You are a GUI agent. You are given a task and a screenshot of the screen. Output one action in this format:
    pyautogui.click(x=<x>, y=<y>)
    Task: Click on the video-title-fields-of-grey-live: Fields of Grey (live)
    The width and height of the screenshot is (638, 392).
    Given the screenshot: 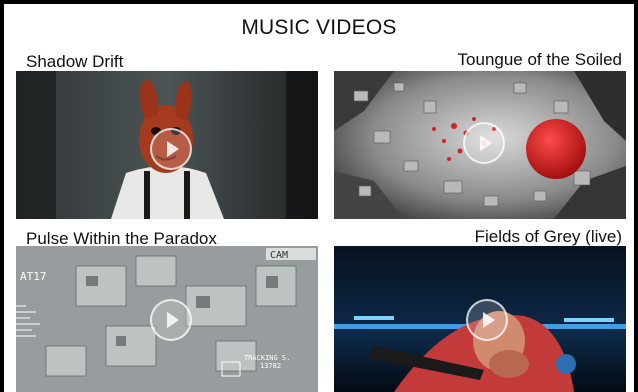 What is the action you would take?
    pyautogui.click(x=548, y=237)
    